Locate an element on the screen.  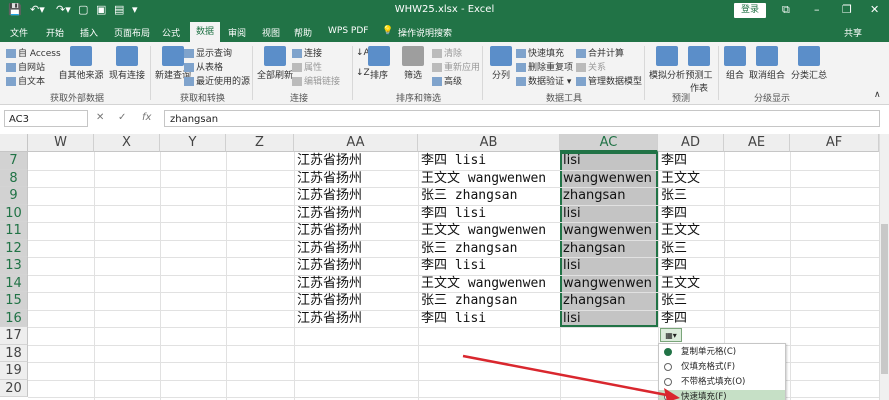
annotation-arrow is located at coordinates (571, 377).